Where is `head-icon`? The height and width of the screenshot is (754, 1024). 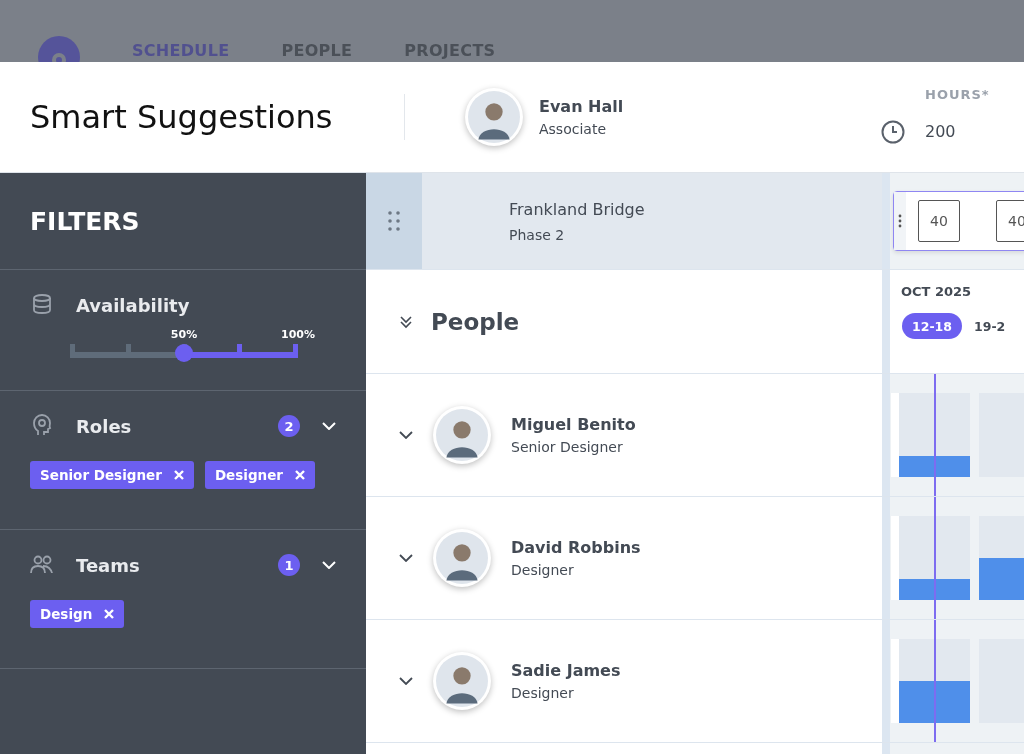 head-icon is located at coordinates (42, 426).